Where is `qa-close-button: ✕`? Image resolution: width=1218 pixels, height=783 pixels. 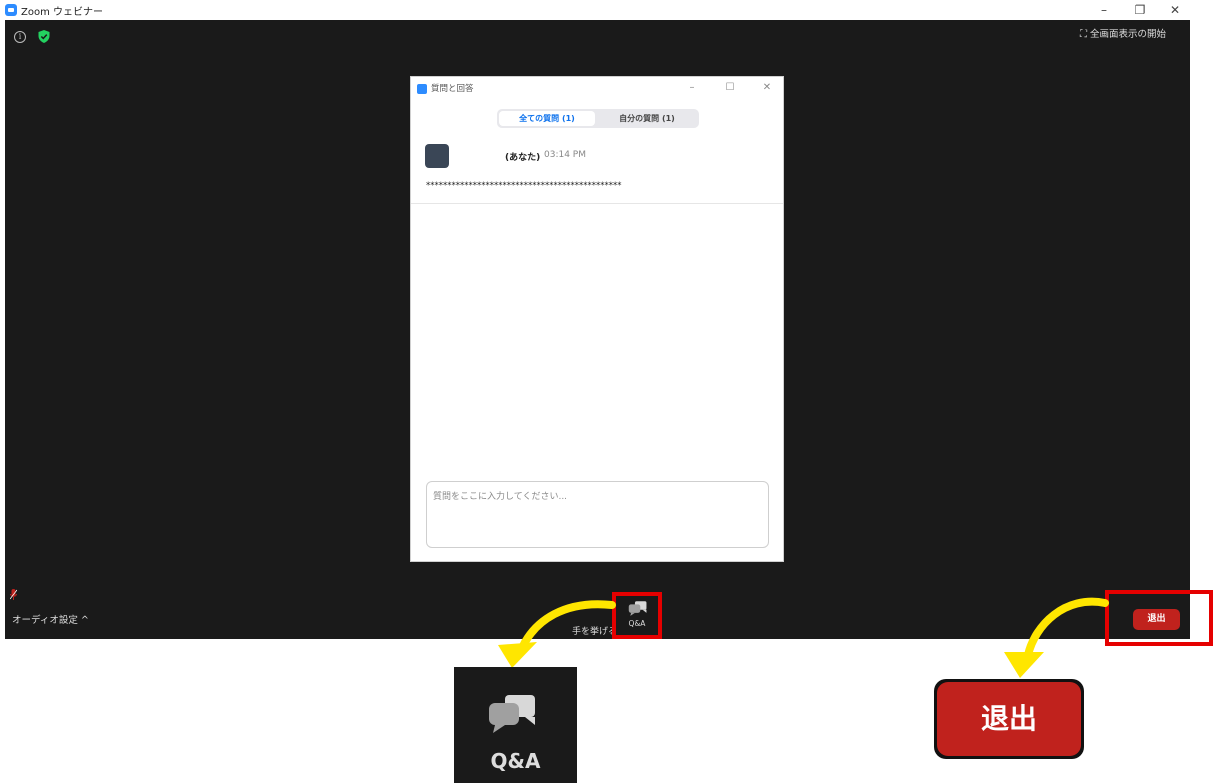
qa-close-button: ✕ is located at coordinates (767, 88).